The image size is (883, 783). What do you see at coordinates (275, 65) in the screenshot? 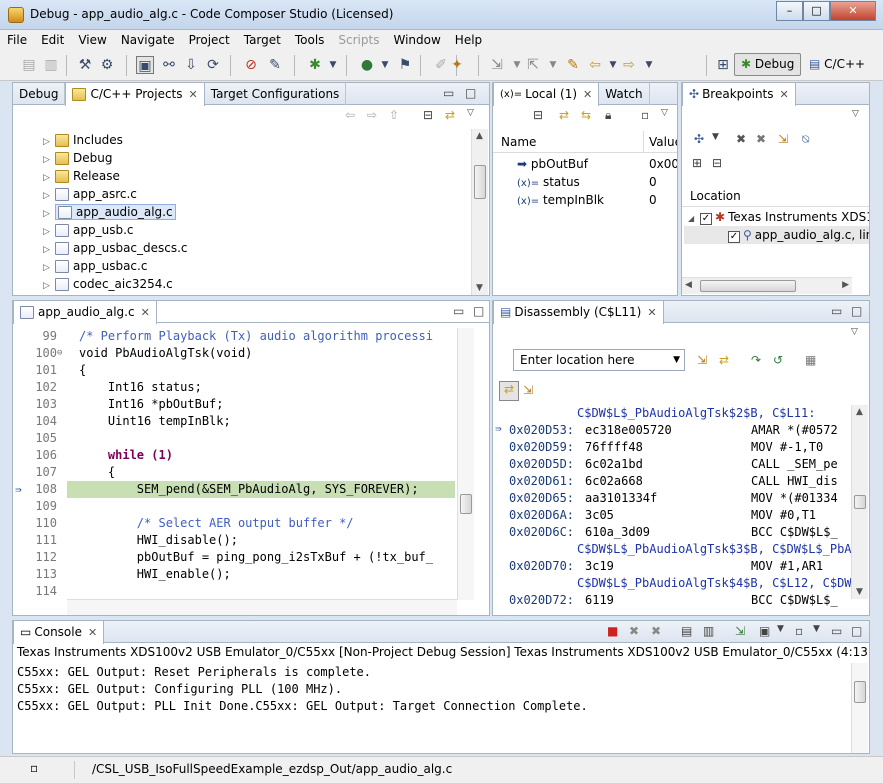
I see `memory-icon: ✎` at bounding box center [275, 65].